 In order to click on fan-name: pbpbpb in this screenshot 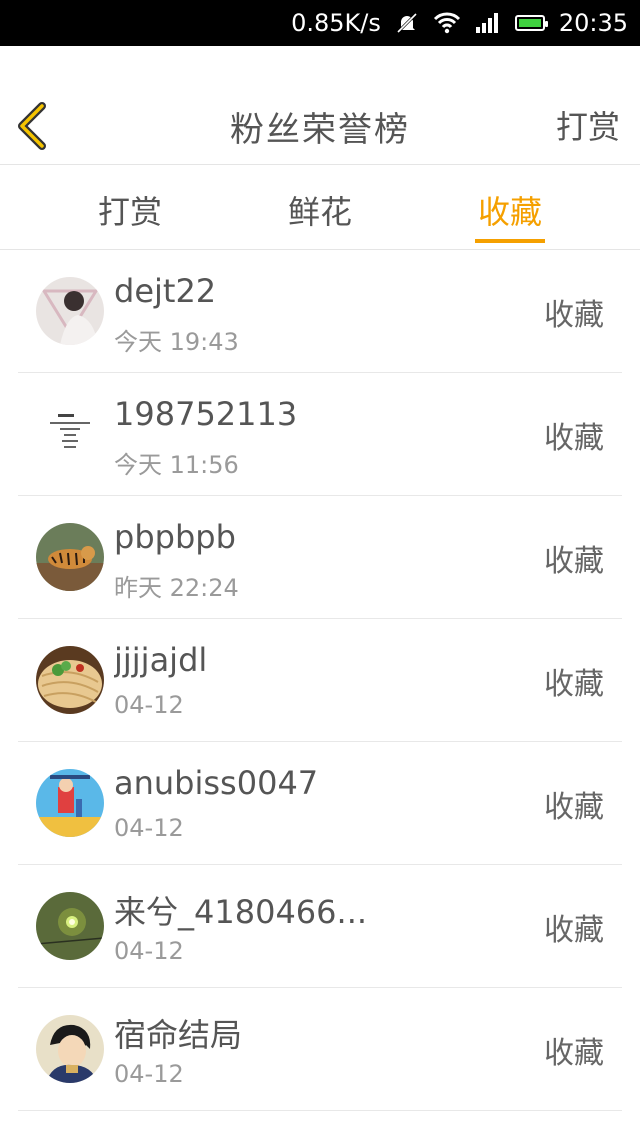, I will do `click(175, 537)`.